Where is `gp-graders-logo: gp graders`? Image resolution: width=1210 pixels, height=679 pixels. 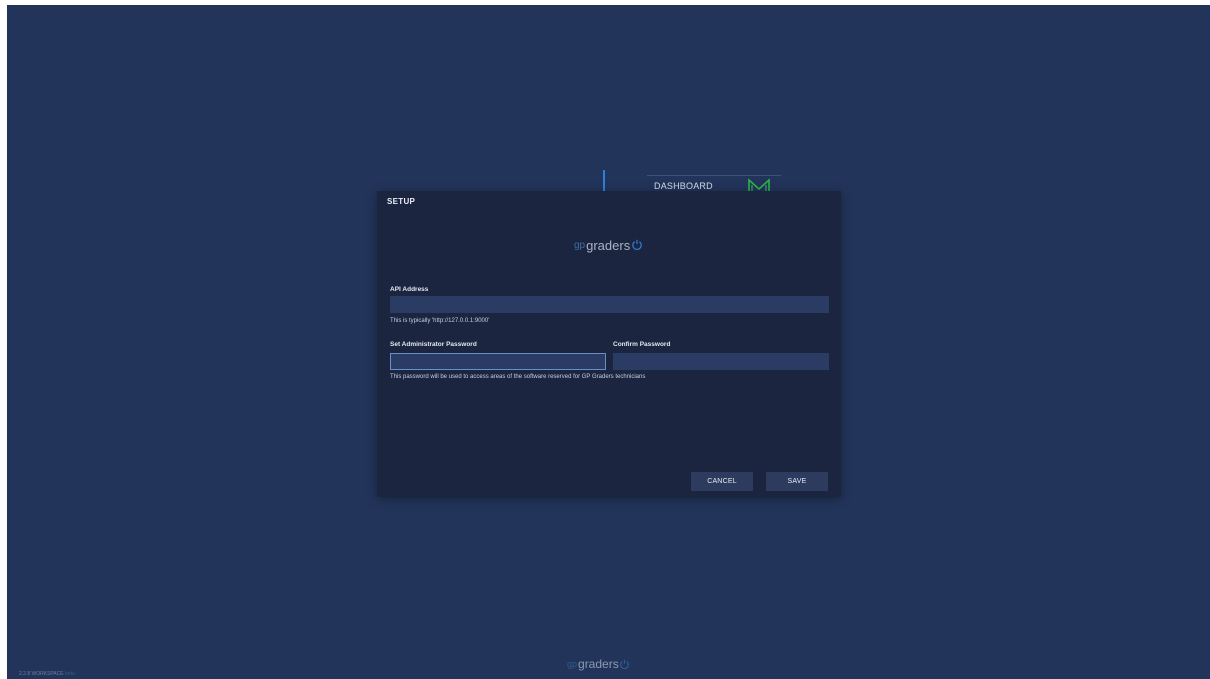
gp-graders-logo: gp graders is located at coordinates (608, 245).